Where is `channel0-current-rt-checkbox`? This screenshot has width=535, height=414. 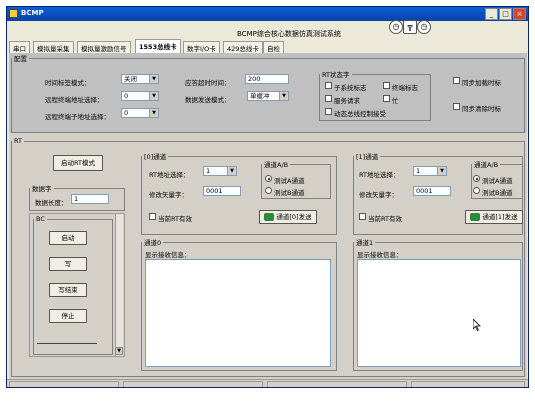
channel0-current-rt-checkbox is located at coordinates (152, 216).